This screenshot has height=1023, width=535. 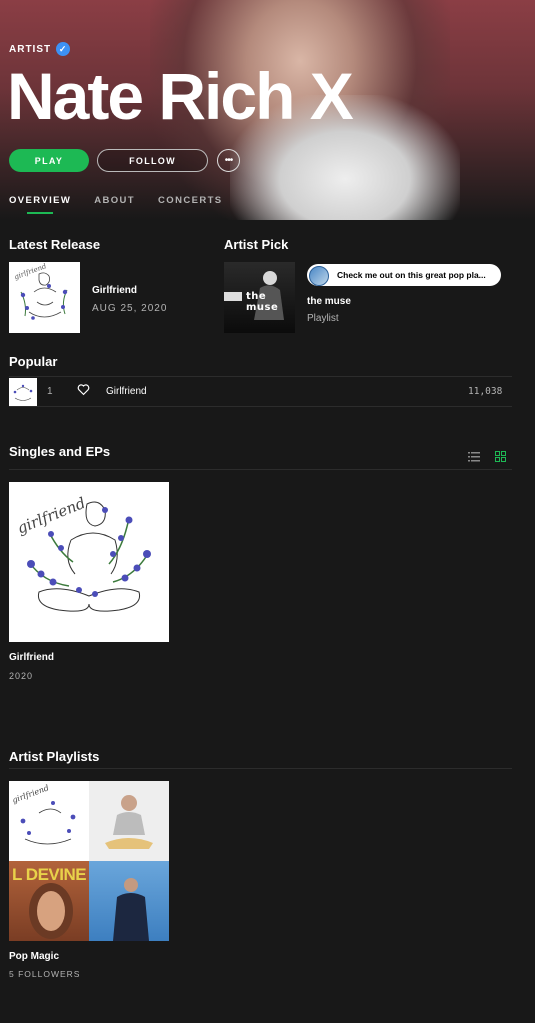 I want to click on artist-tabs: OVERVIEW ABOUT CONCERTS, so click(x=116, y=204).